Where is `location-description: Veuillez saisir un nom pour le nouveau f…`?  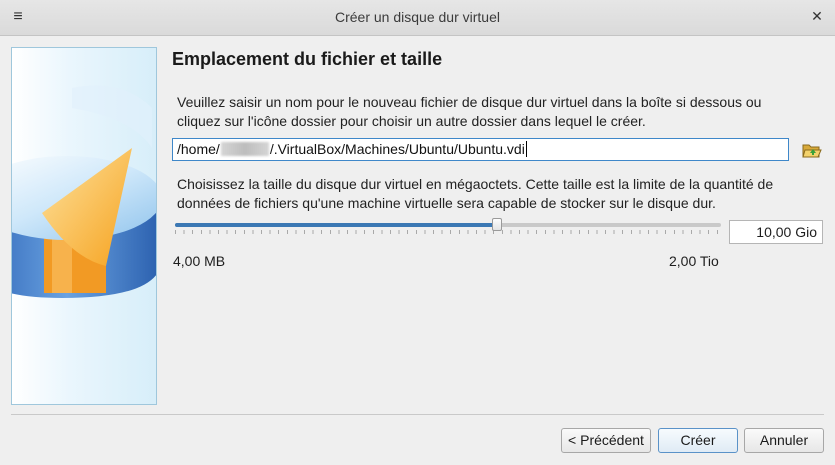
location-description: Veuillez saisir un nom pour le nouveau f… is located at coordinates (497, 112).